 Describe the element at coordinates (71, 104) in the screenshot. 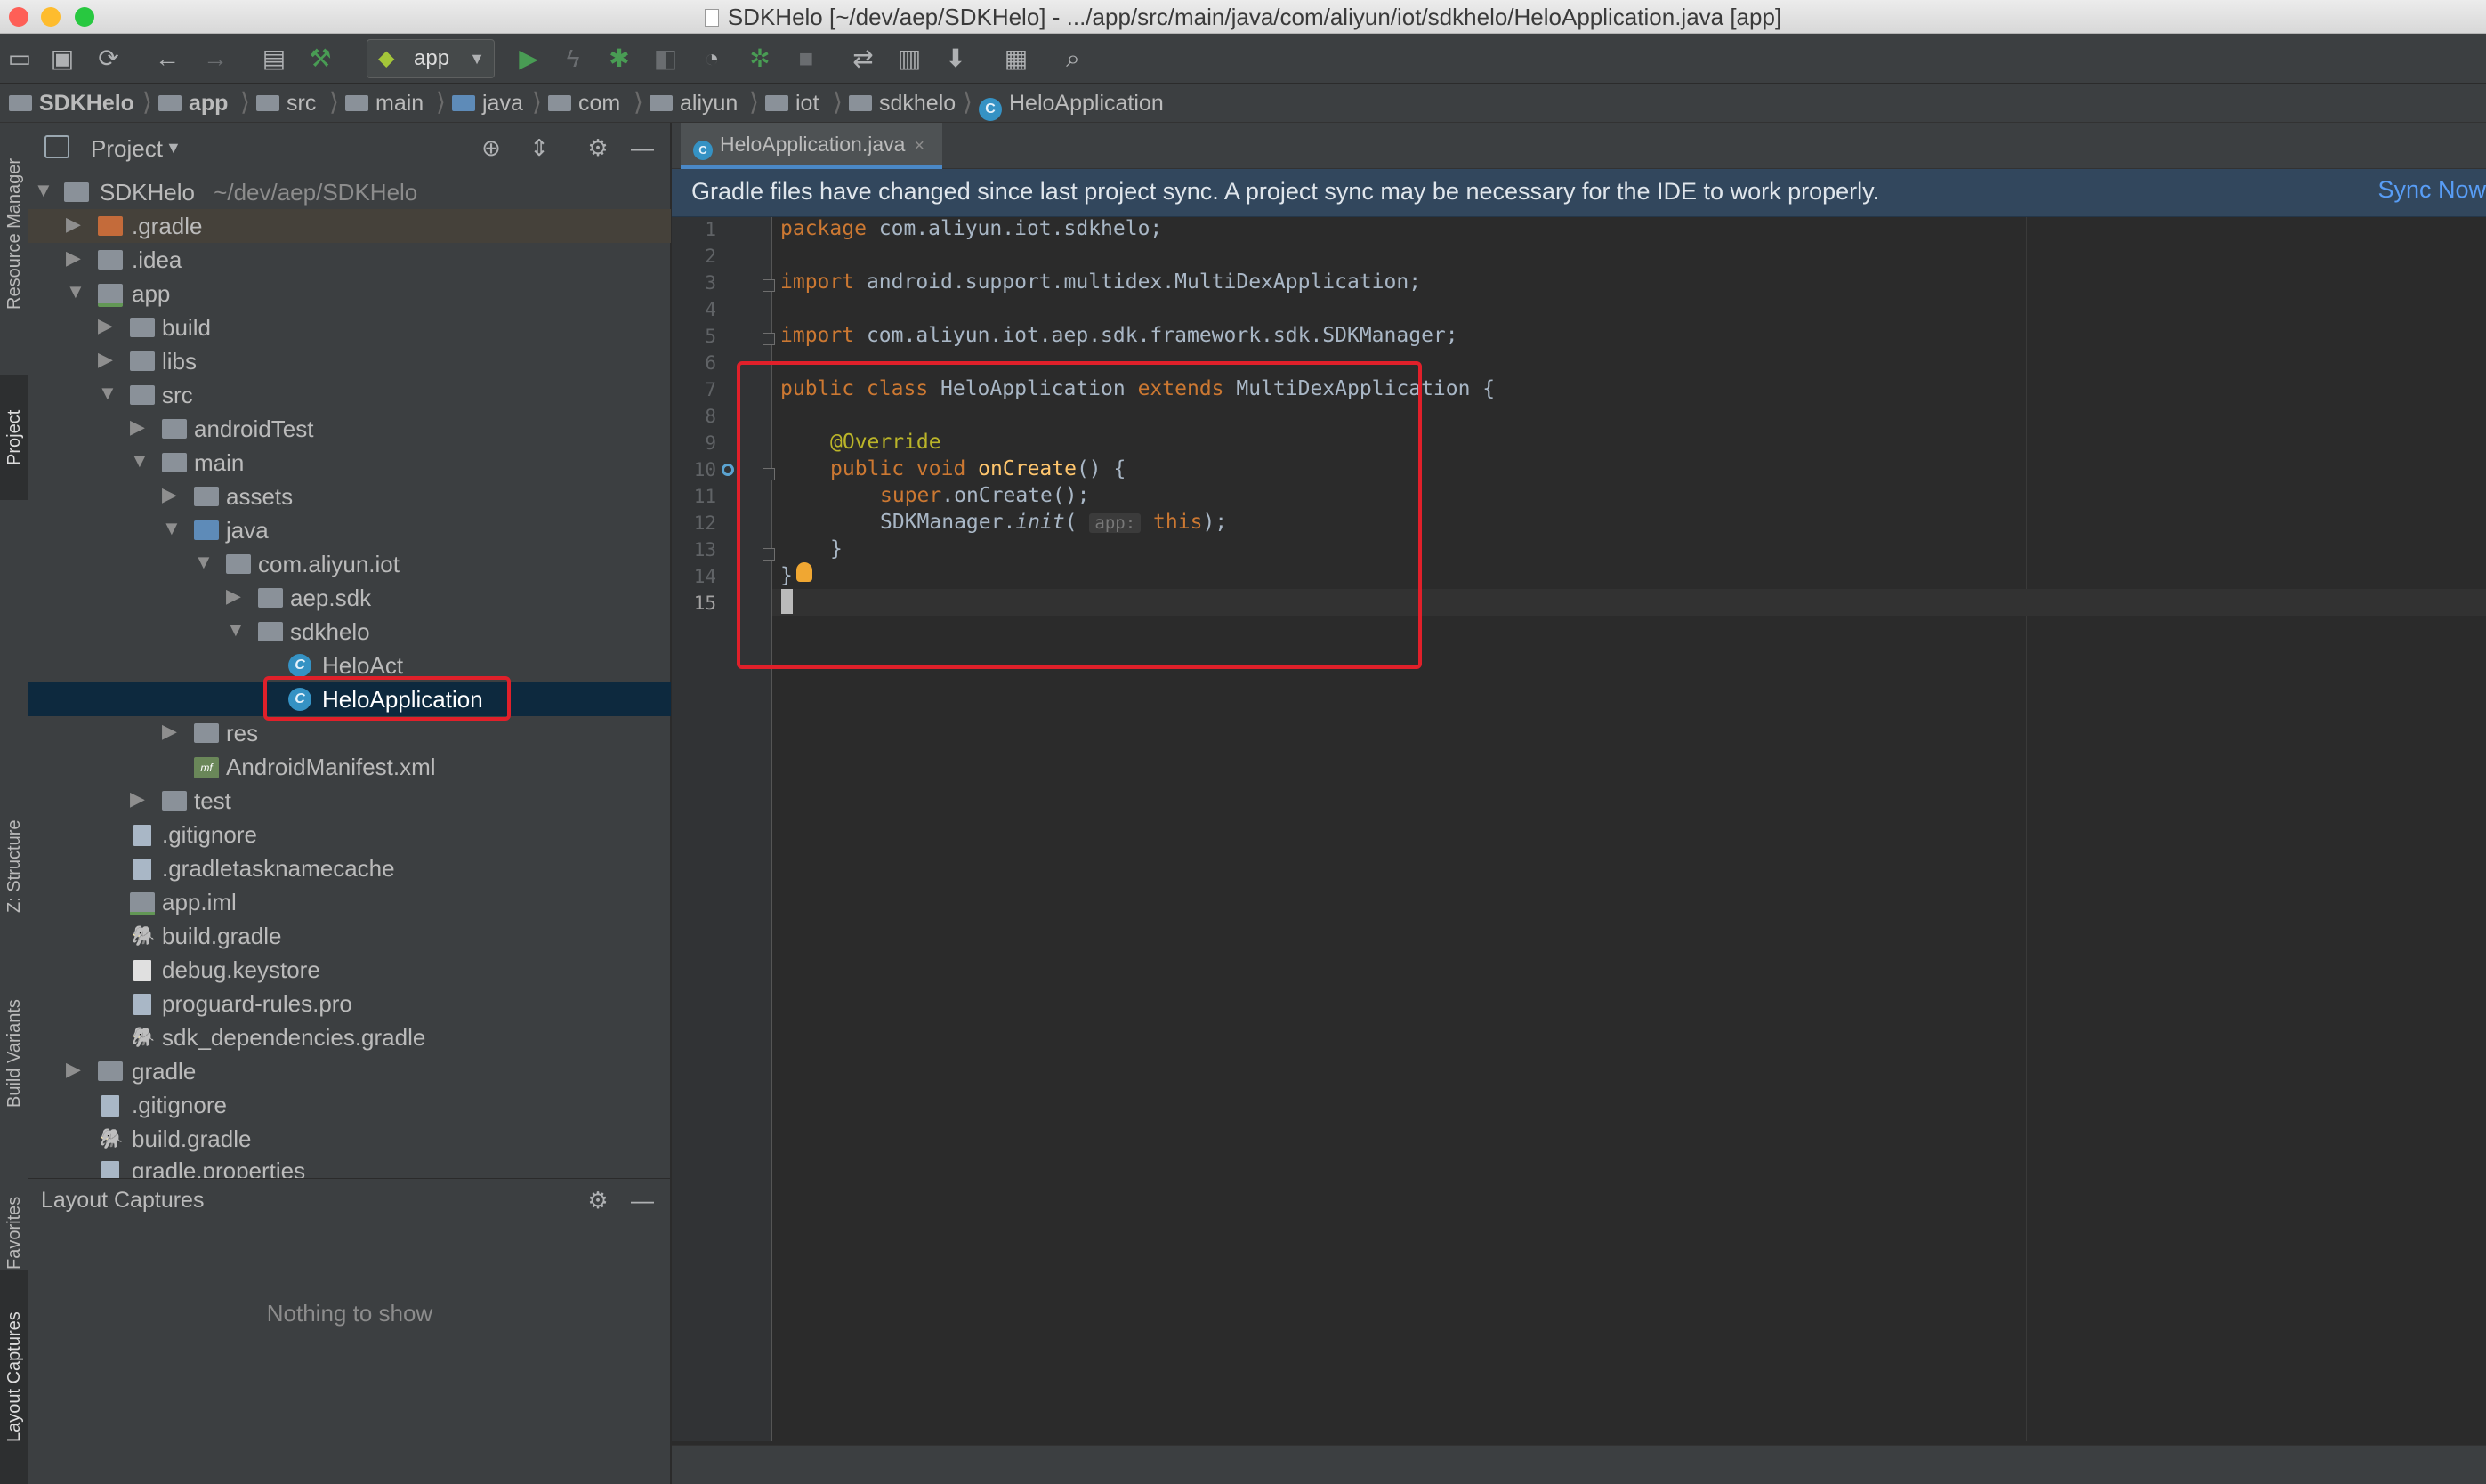

I see `breadcrumb-item-sdkhelo: SDKHelo` at that location.